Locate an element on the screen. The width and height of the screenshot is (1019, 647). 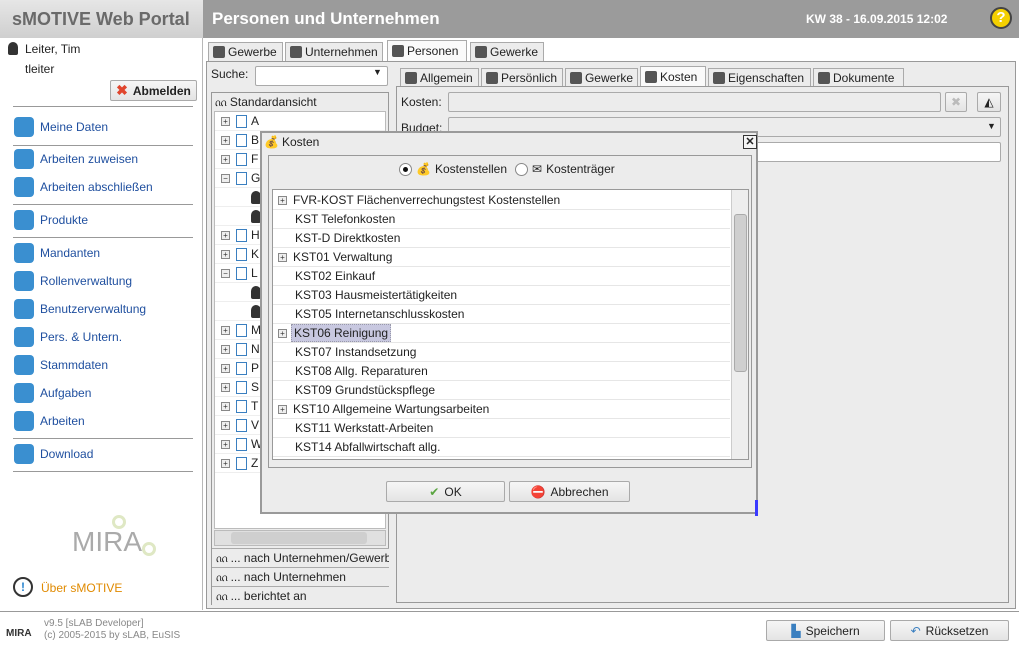
users-icon is located at coordinates (24, 309).